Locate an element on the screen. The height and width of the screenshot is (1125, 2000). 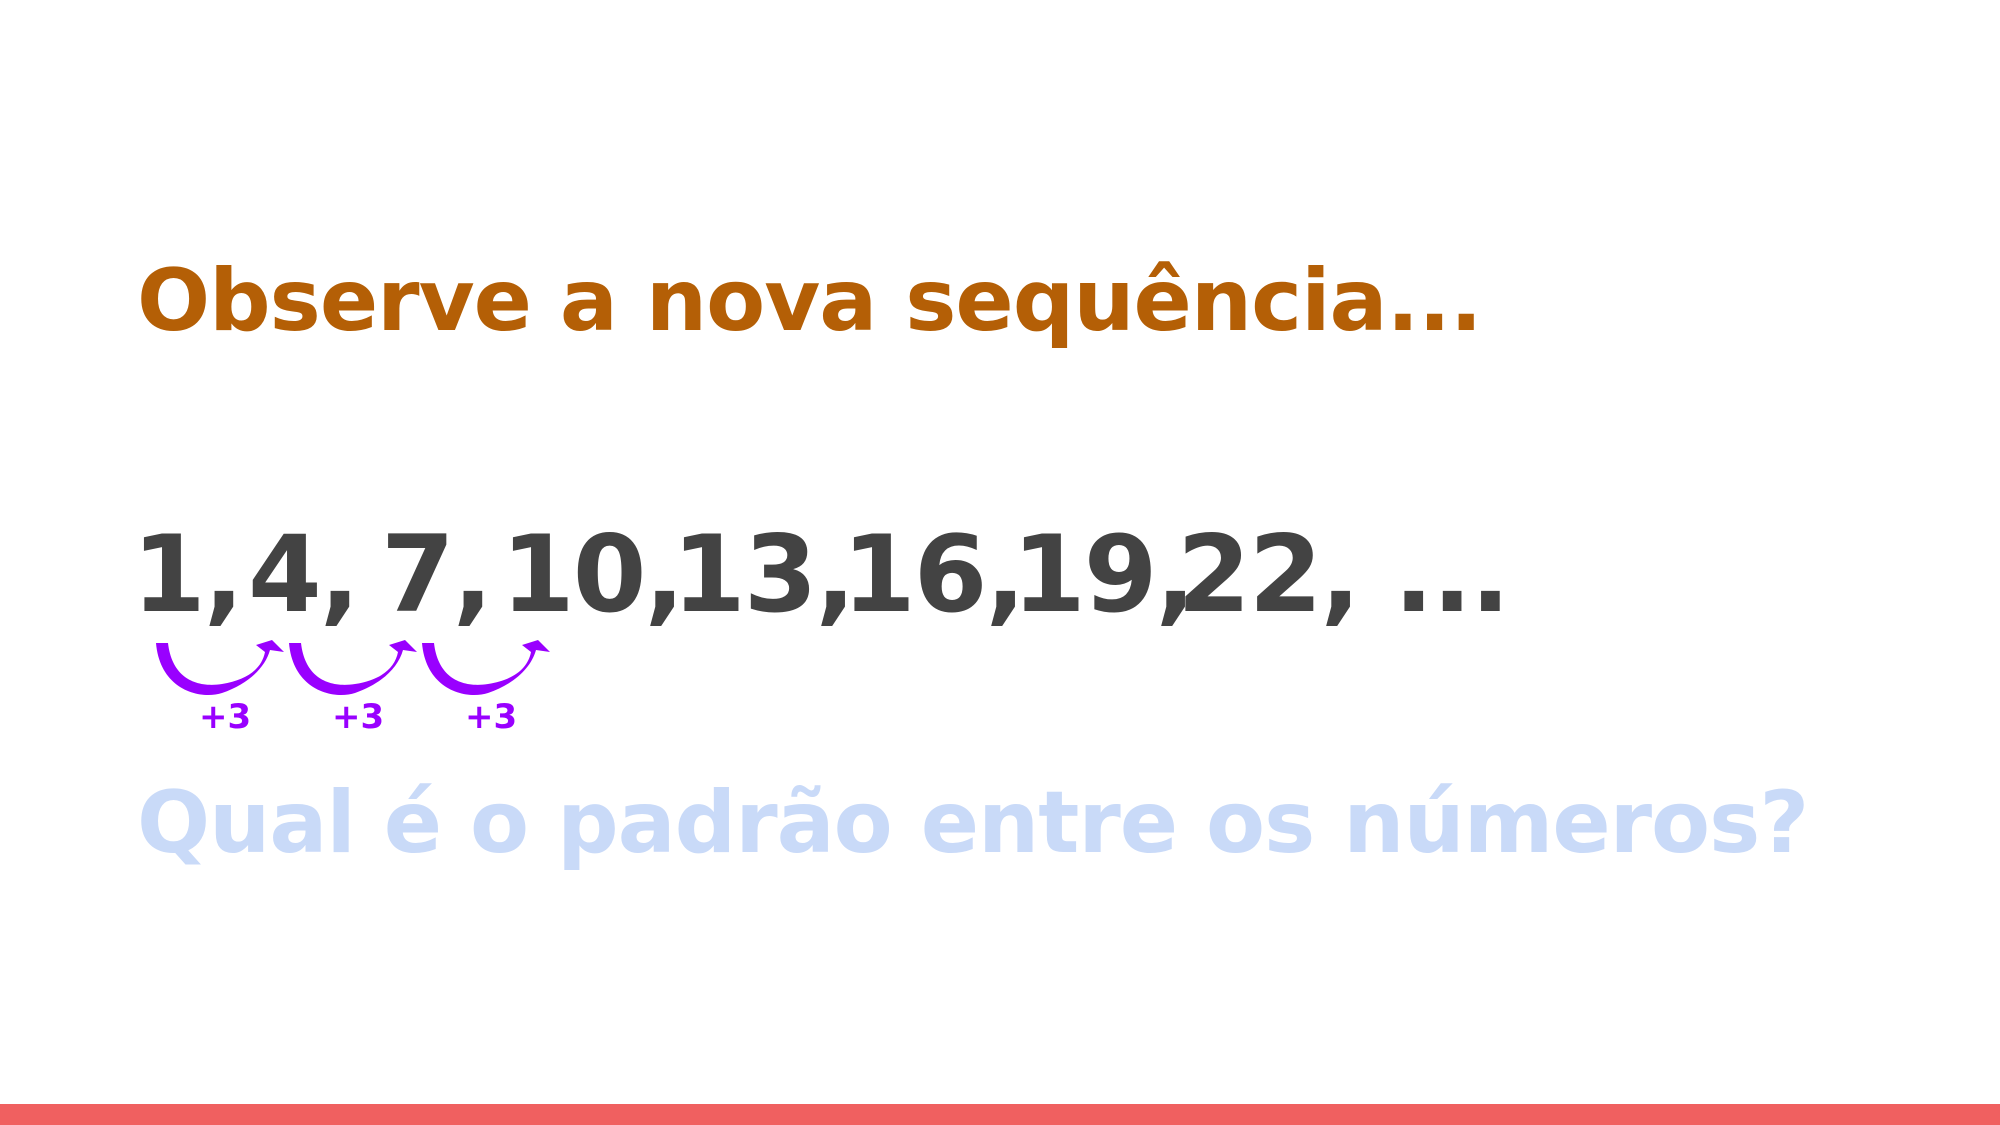
sequence-term: 13, is located at coordinates (764, 574).